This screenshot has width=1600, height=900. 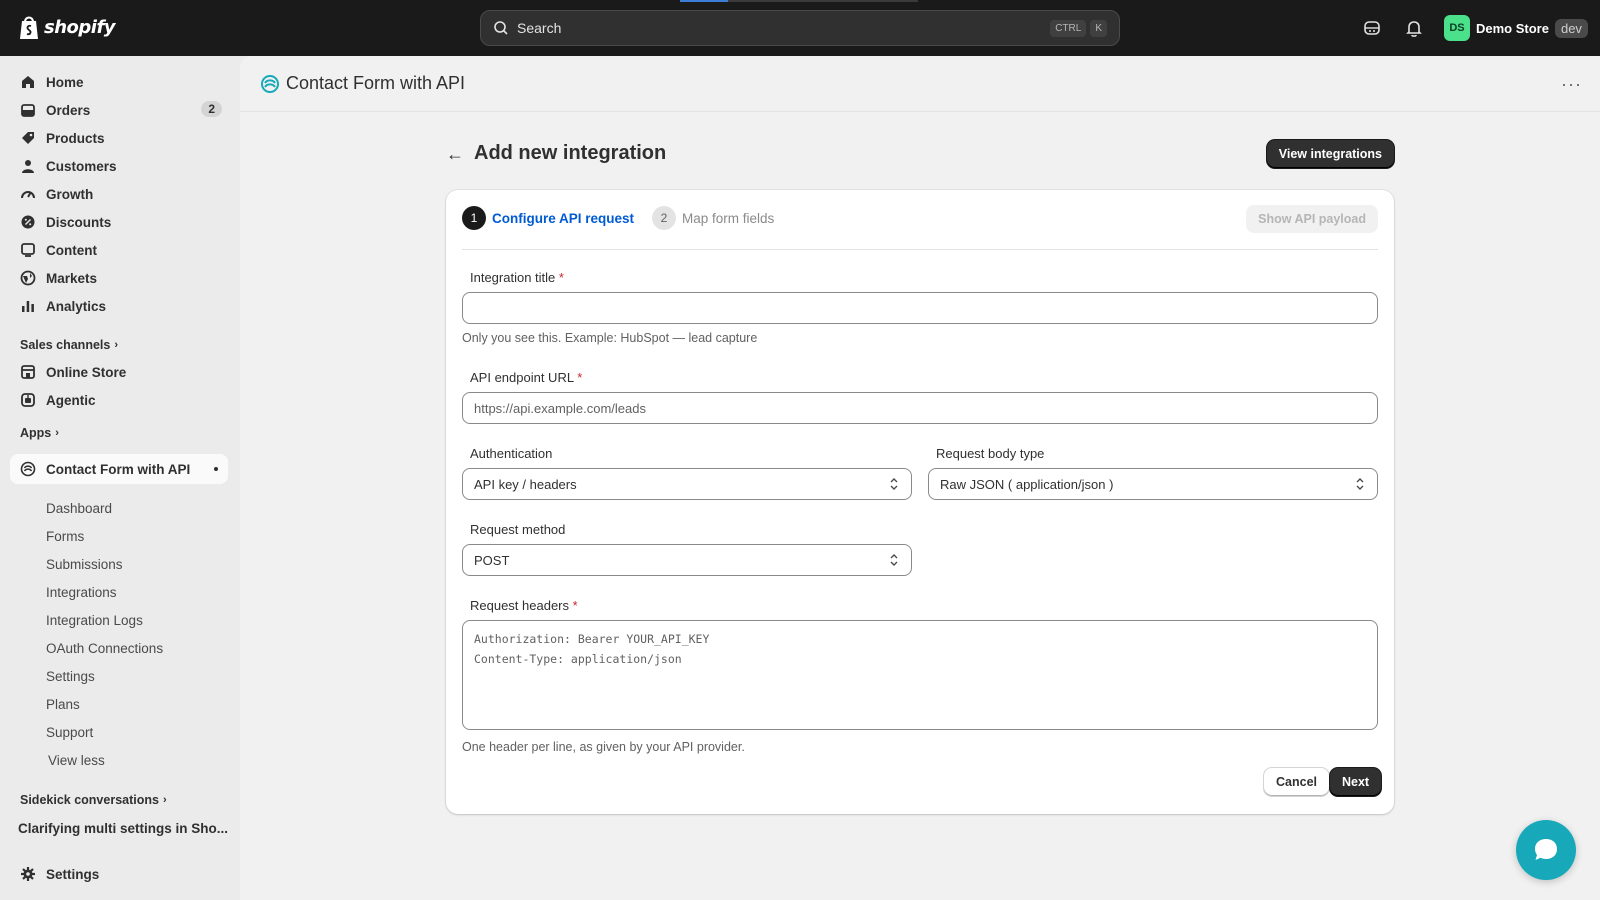 What do you see at coordinates (522, 377) in the screenshot?
I see `label-text: API endpoint URL` at bounding box center [522, 377].